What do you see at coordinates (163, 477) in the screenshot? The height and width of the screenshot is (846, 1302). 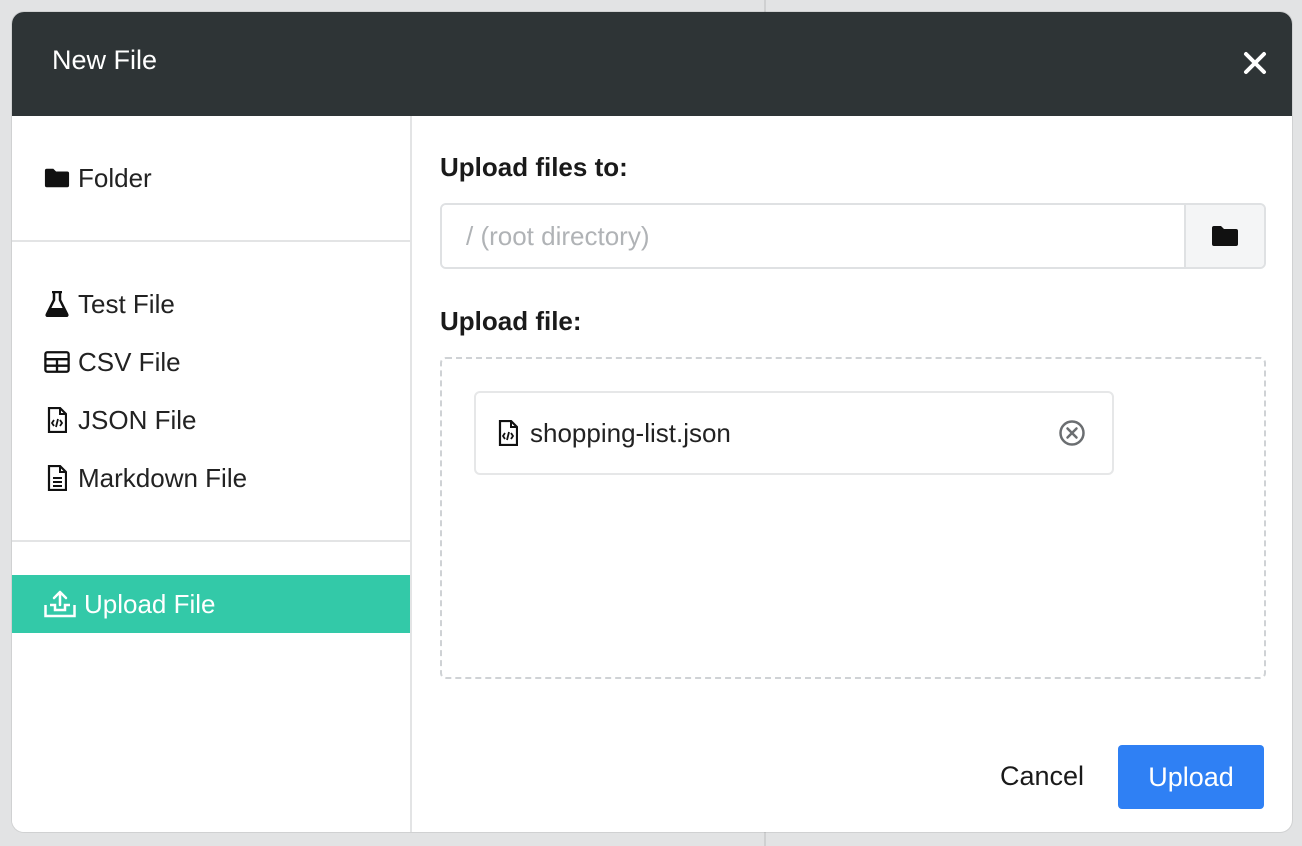 I see `sidebar-item-label: Markdown File` at bounding box center [163, 477].